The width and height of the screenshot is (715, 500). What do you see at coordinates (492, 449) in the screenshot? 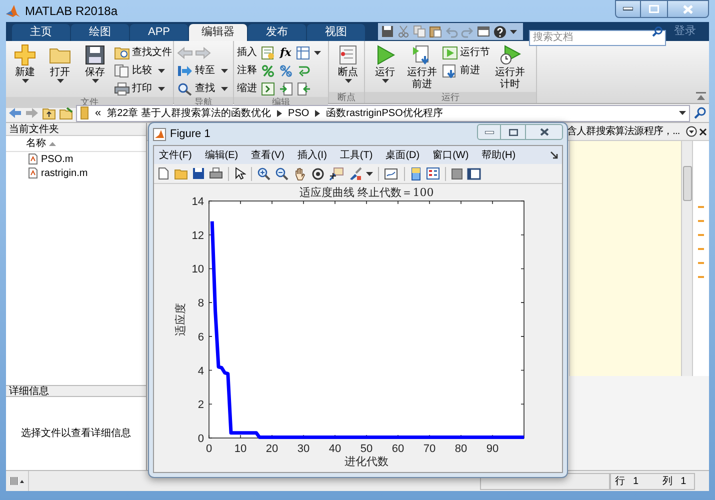
I see `tick-label: 90` at bounding box center [492, 449].